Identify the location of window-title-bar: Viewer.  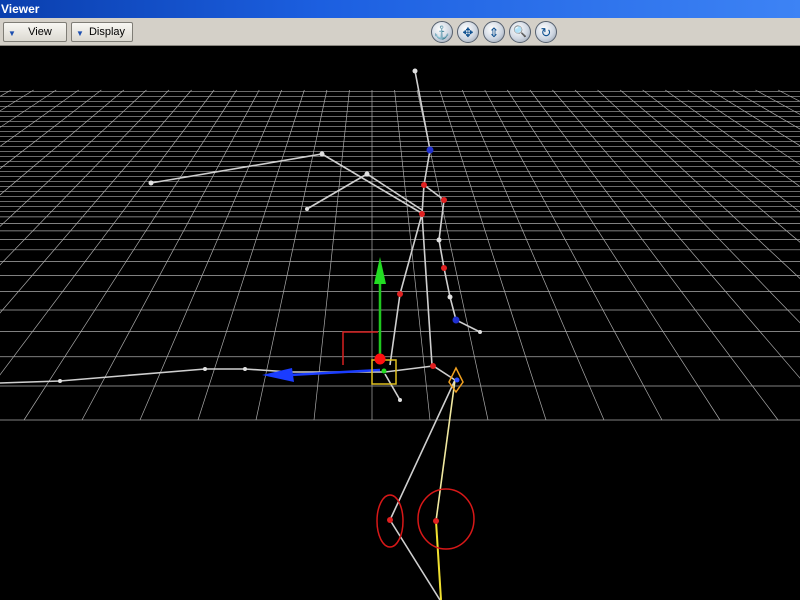
(400, 9).